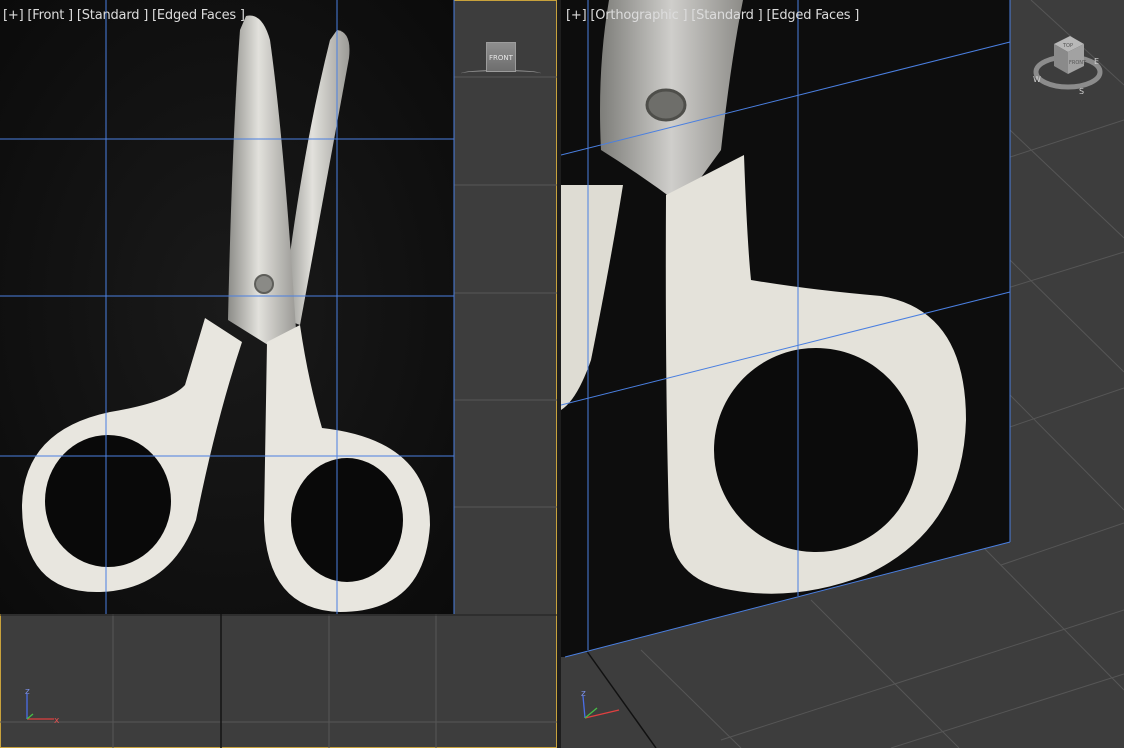 The width and height of the screenshot is (1124, 748). I want to click on pivot-screw, so click(264, 284).